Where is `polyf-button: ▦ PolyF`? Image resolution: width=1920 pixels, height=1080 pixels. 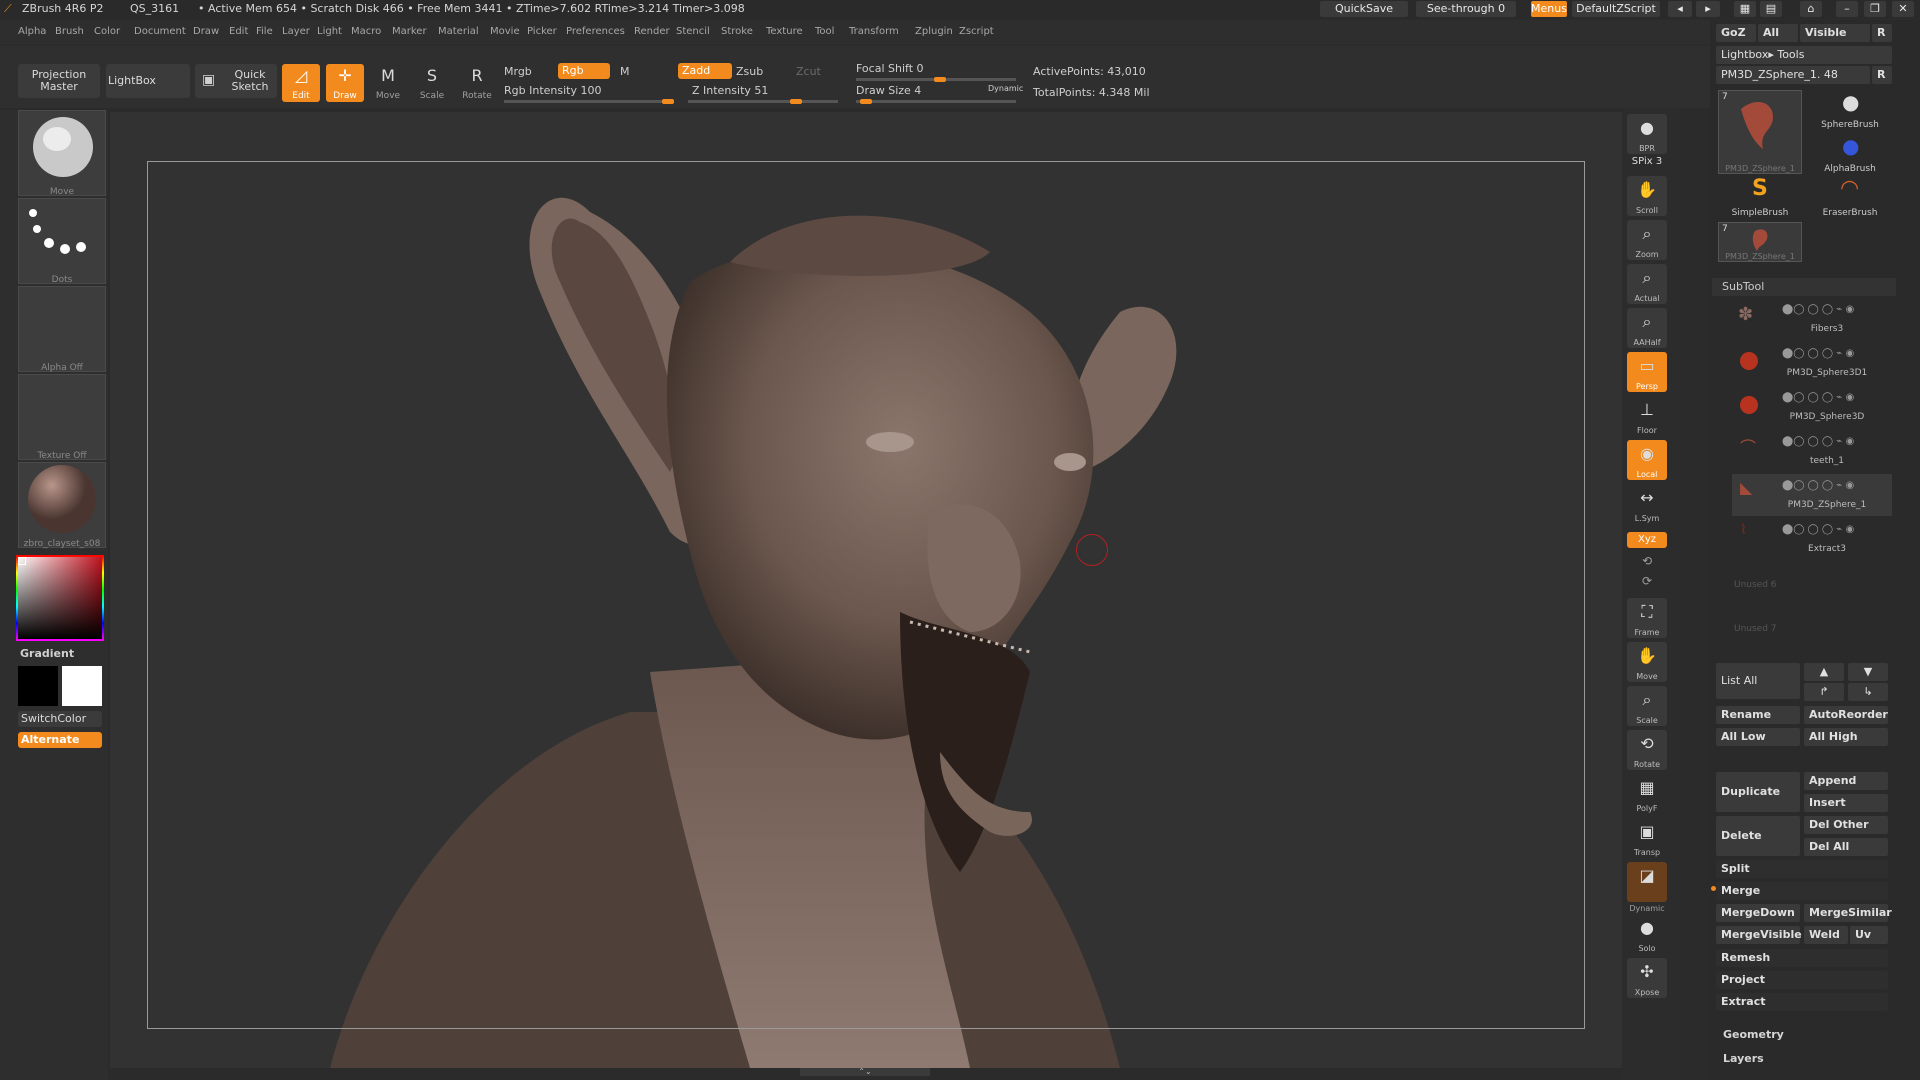
polyf-button: ▦ PolyF is located at coordinates (1647, 794).